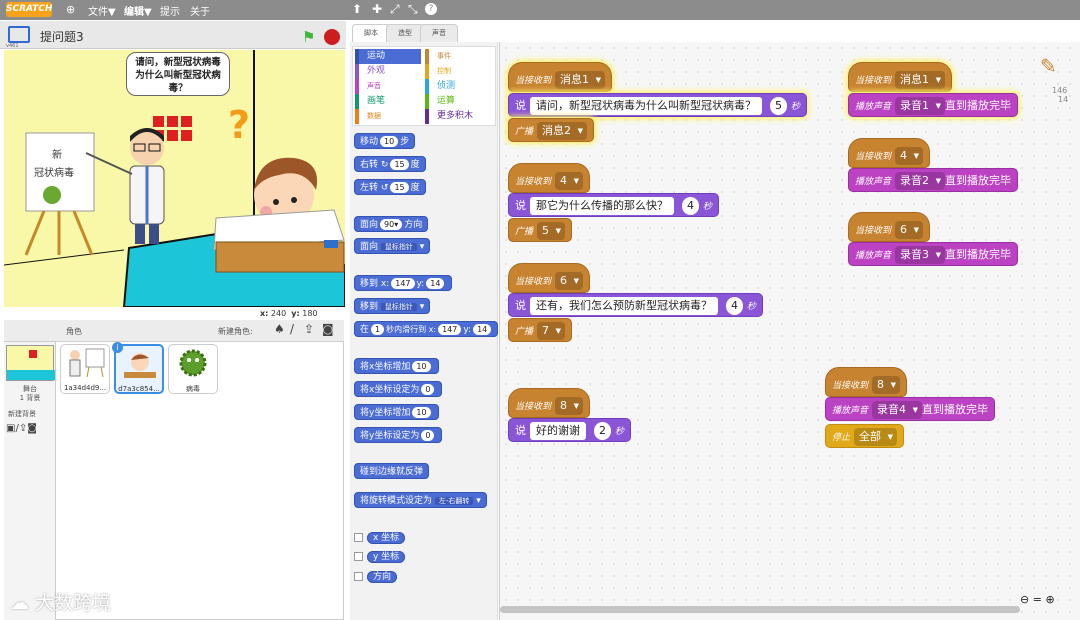 This screenshot has width=1080, height=620. What do you see at coordinates (392, 246) in the screenshot?
I see `block-point-towards: 面向 鼠标指针 ▾` at bounding box center [392, 246].